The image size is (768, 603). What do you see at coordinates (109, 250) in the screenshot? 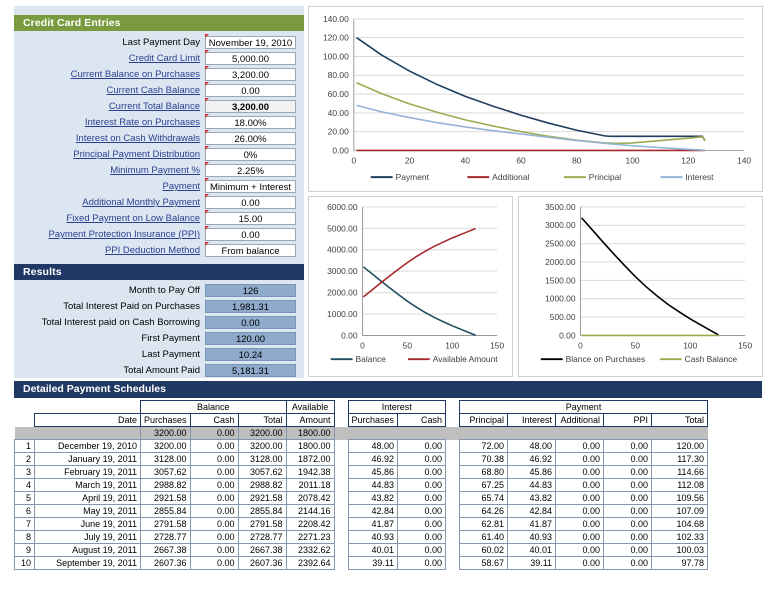
I see `entry-label: PPI Deduction Method` at bounding box center [109, 250].